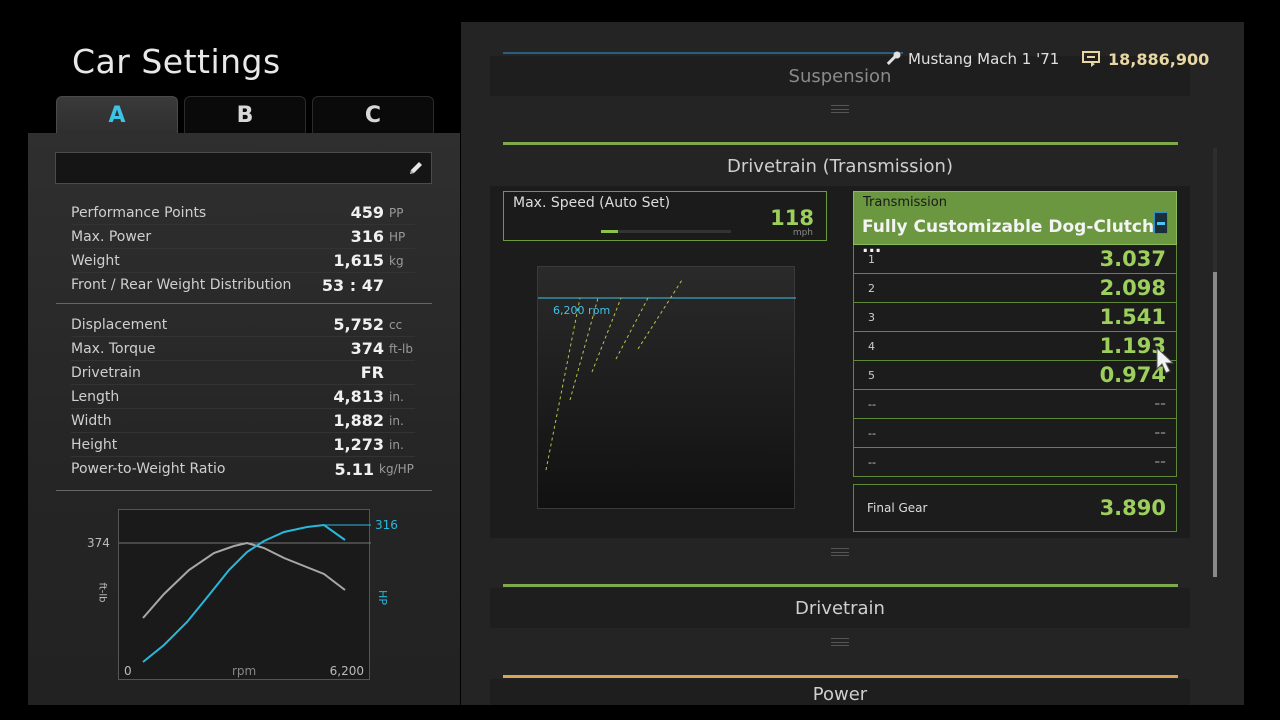 This screenshot has width=1280, height=720. Describe the element at coordinates (1015, 375) in the screenshot. I see `gear-row-5: 5 0.974` at that location.